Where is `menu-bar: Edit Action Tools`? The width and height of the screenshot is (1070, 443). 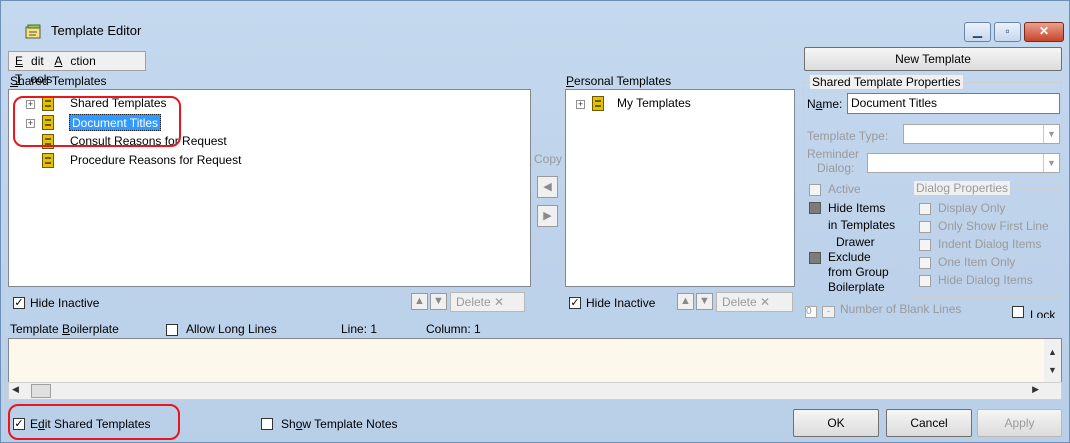 menu-bar: Edit Action Tools is located at coordinates (77, 68).